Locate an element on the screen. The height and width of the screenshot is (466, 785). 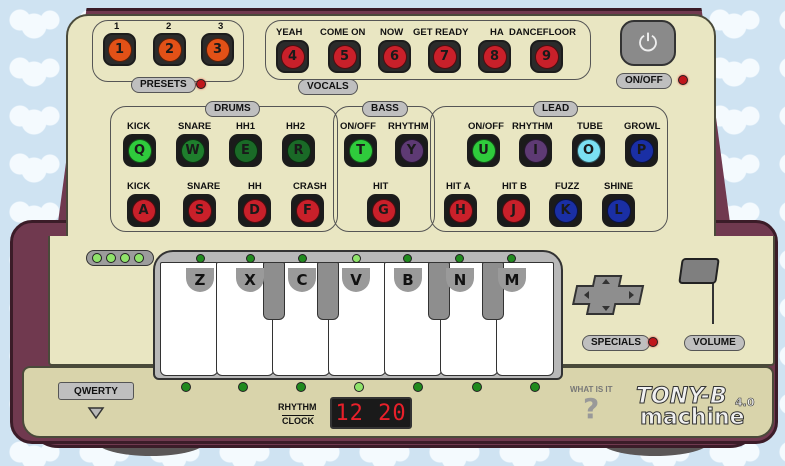
vocal-key-5-glyph: 5 is located at coordinates (344, 56).